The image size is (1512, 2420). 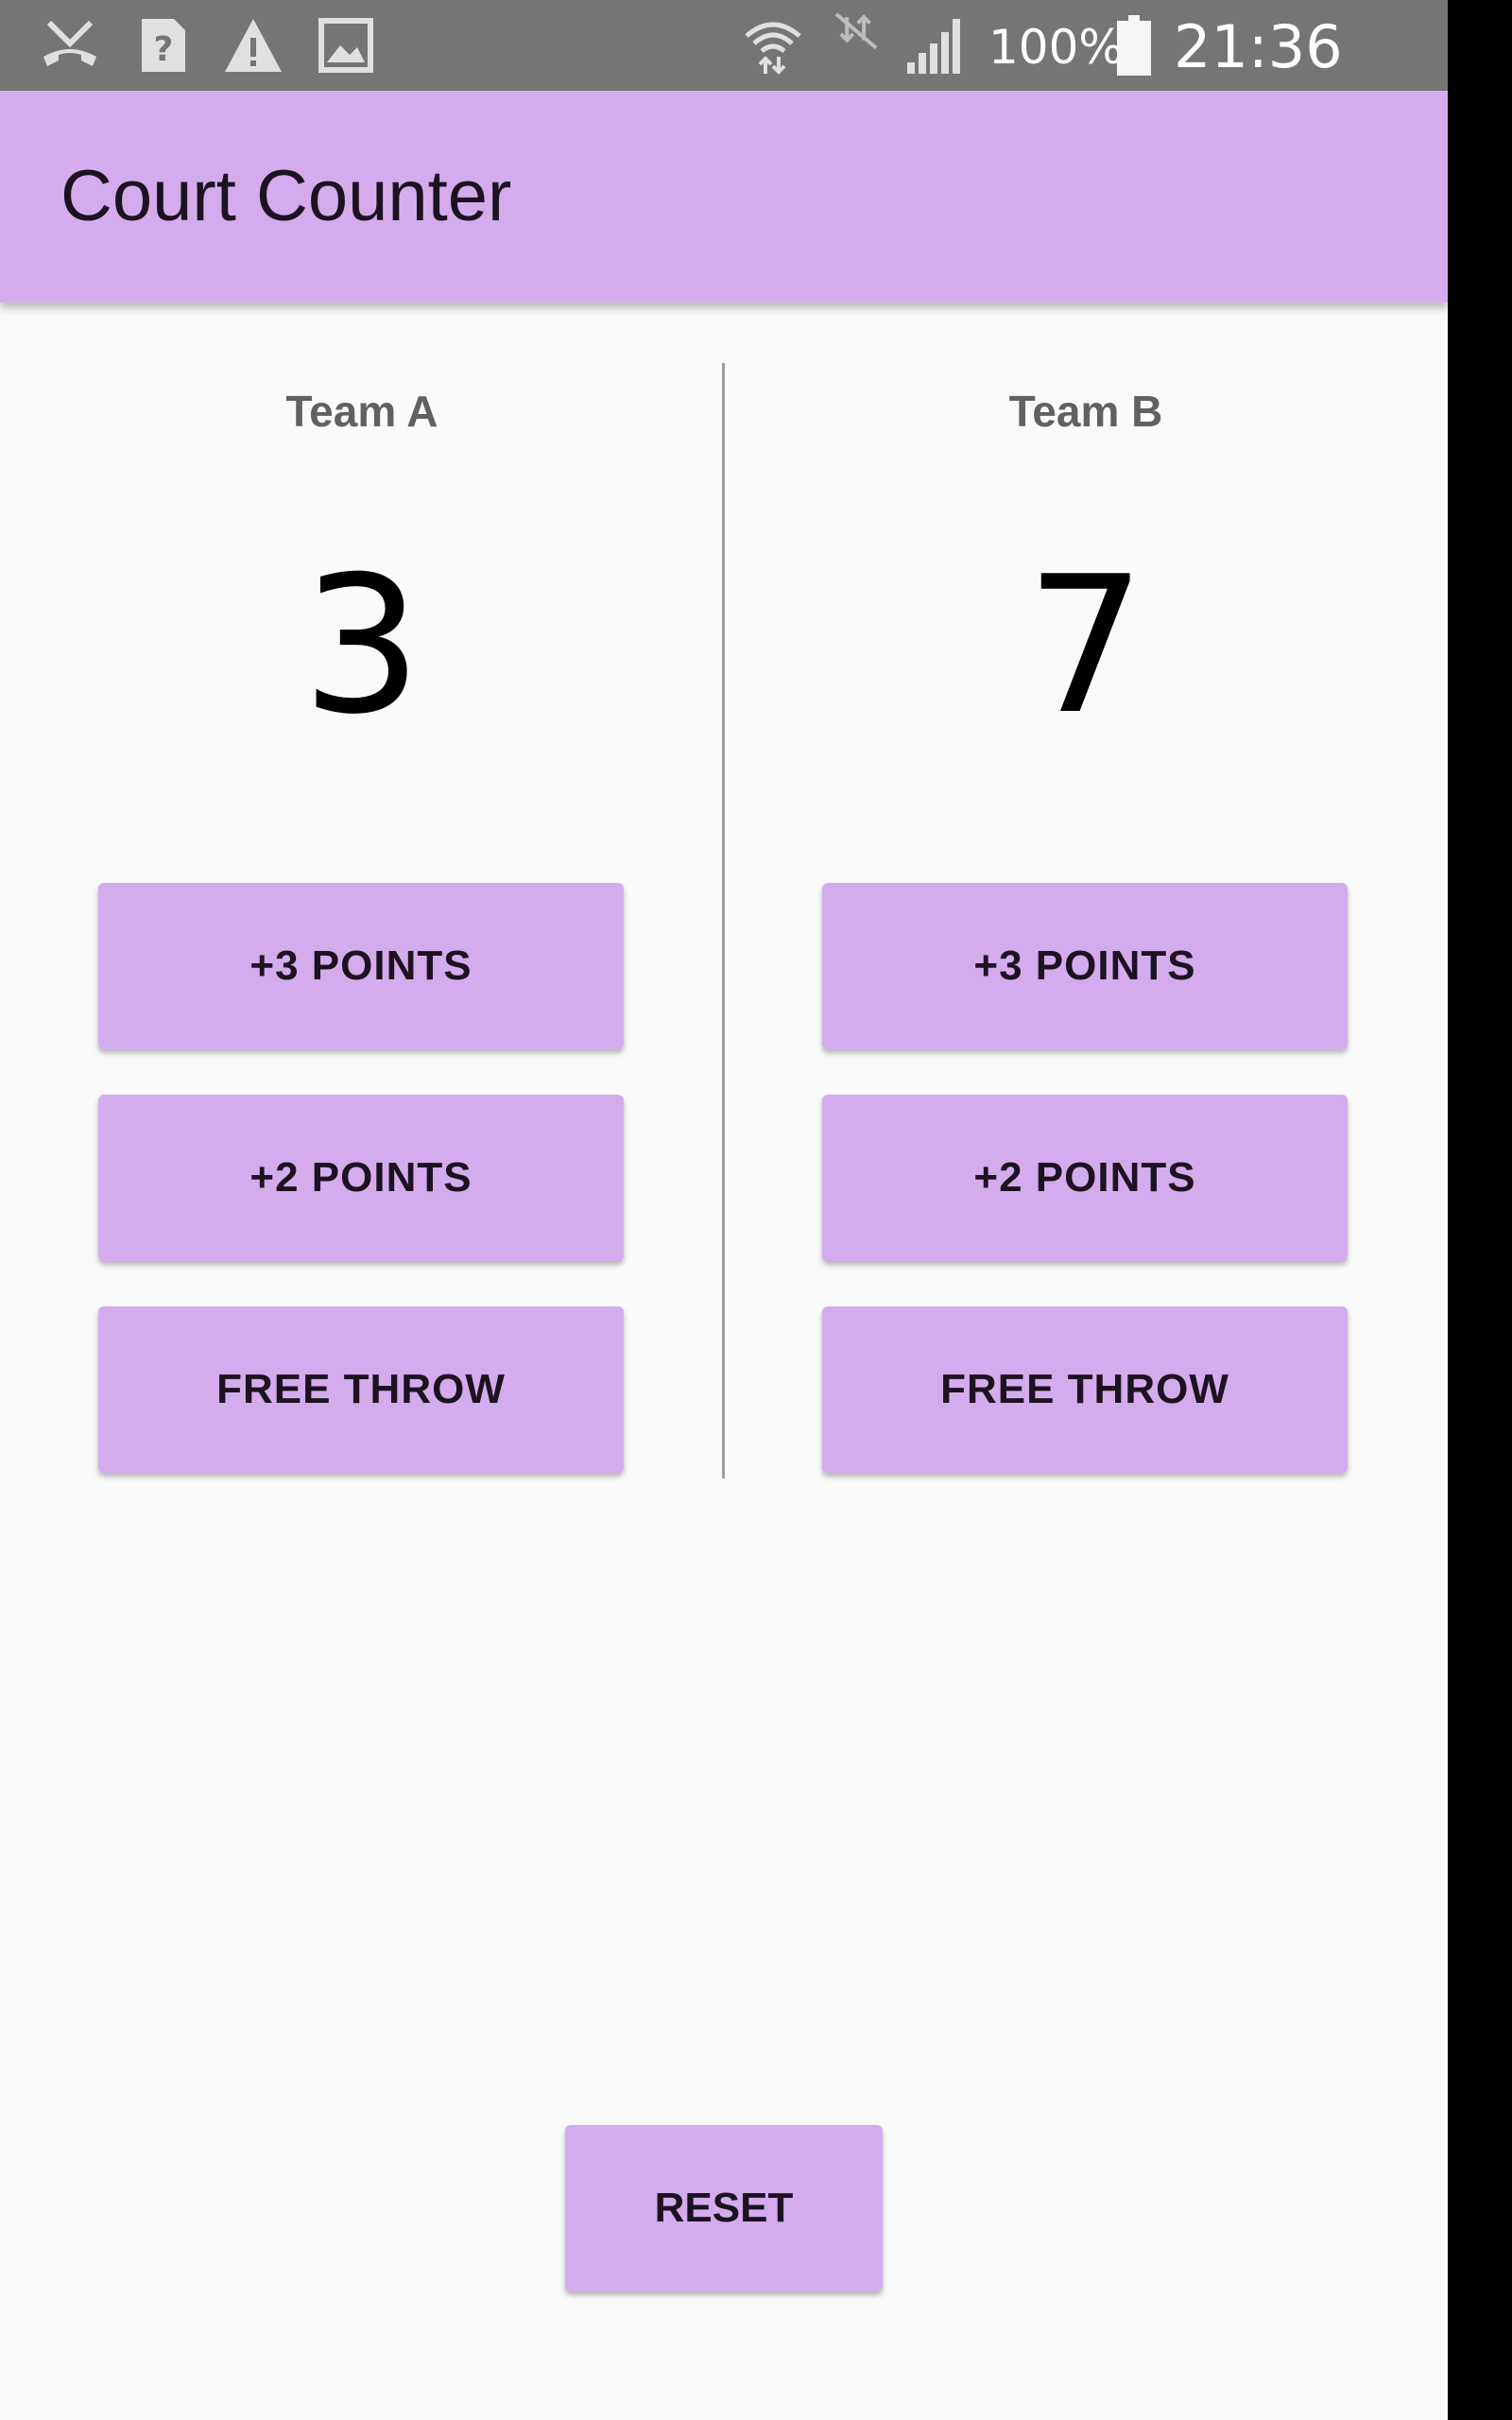 I want to click on team-b-plus-2-button: +2 POINTS, so click(x=1085, y=1178).